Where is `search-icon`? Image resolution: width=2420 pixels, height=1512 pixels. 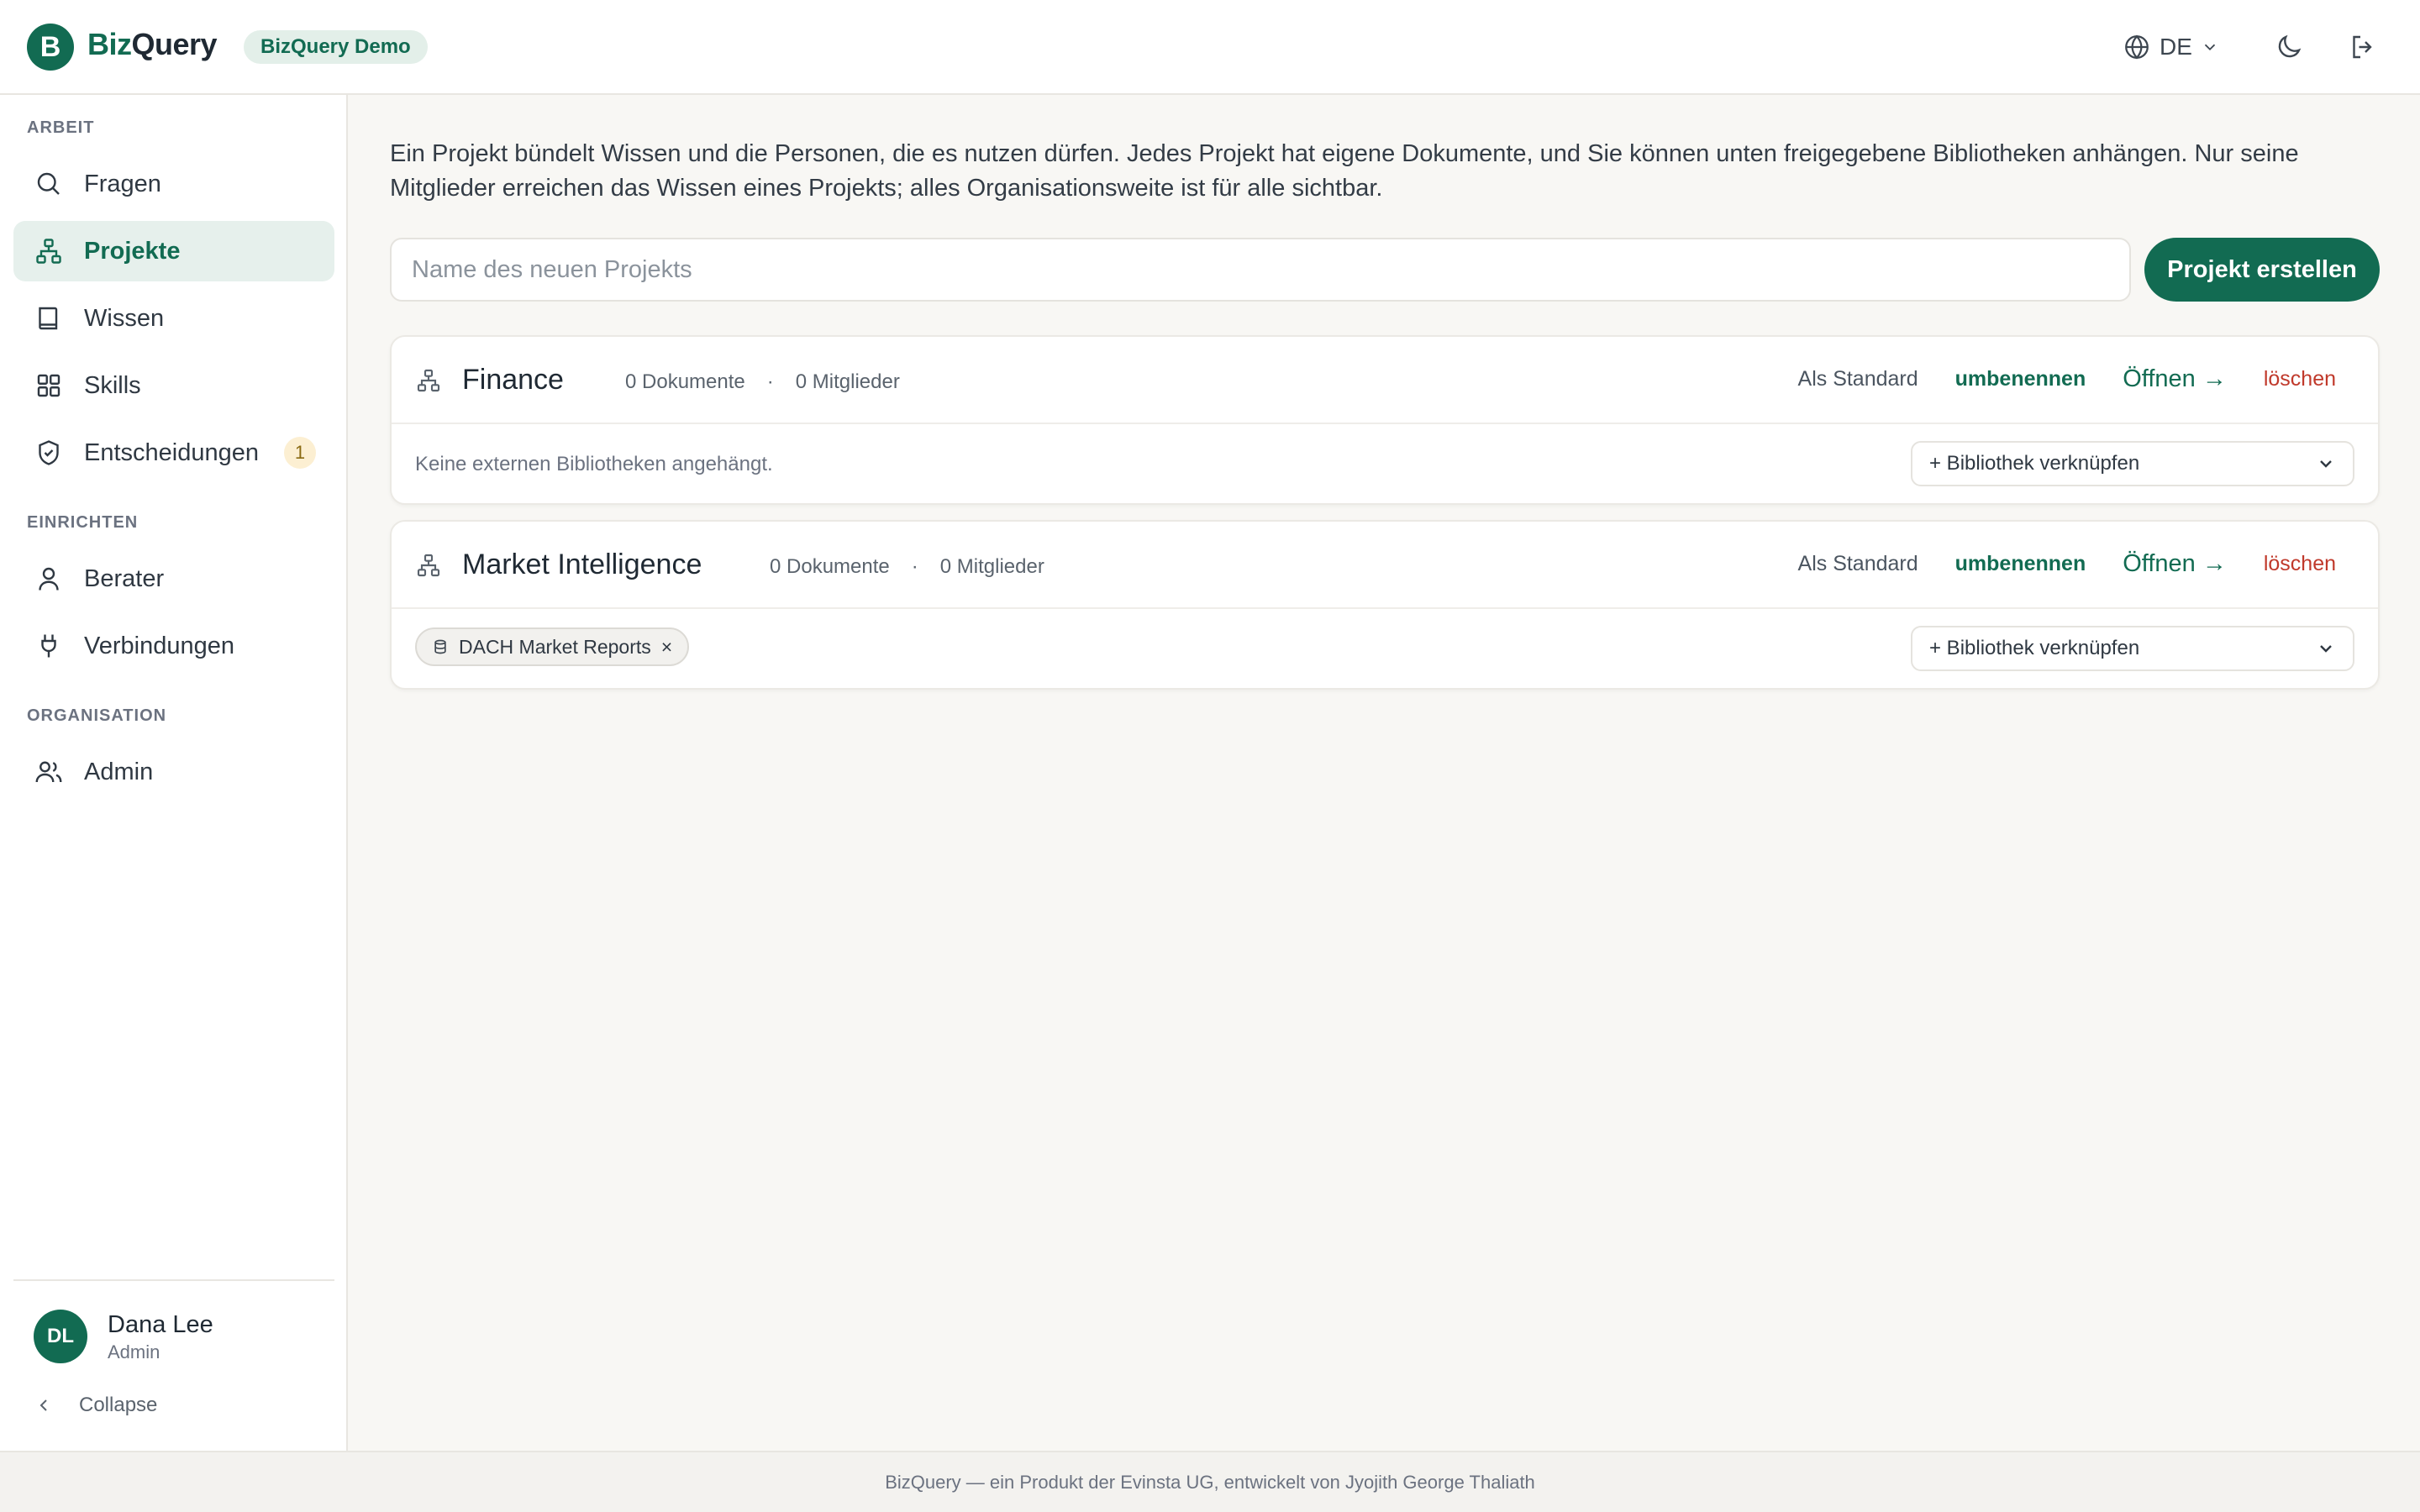
search-icon is located at coordinates (49, 183).